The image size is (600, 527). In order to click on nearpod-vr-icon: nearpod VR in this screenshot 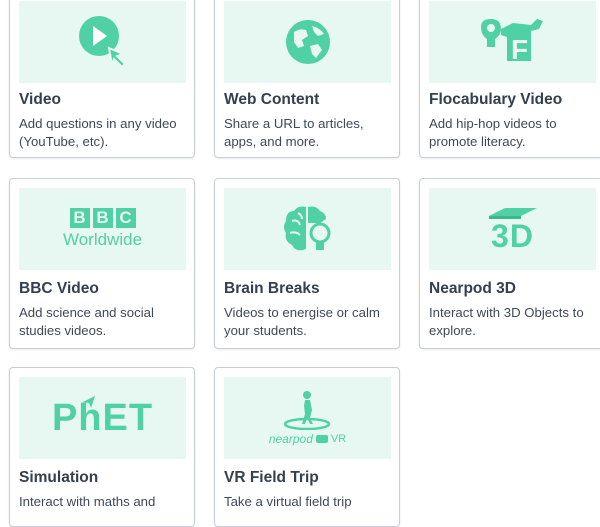, I will do `click(307, 418)`.